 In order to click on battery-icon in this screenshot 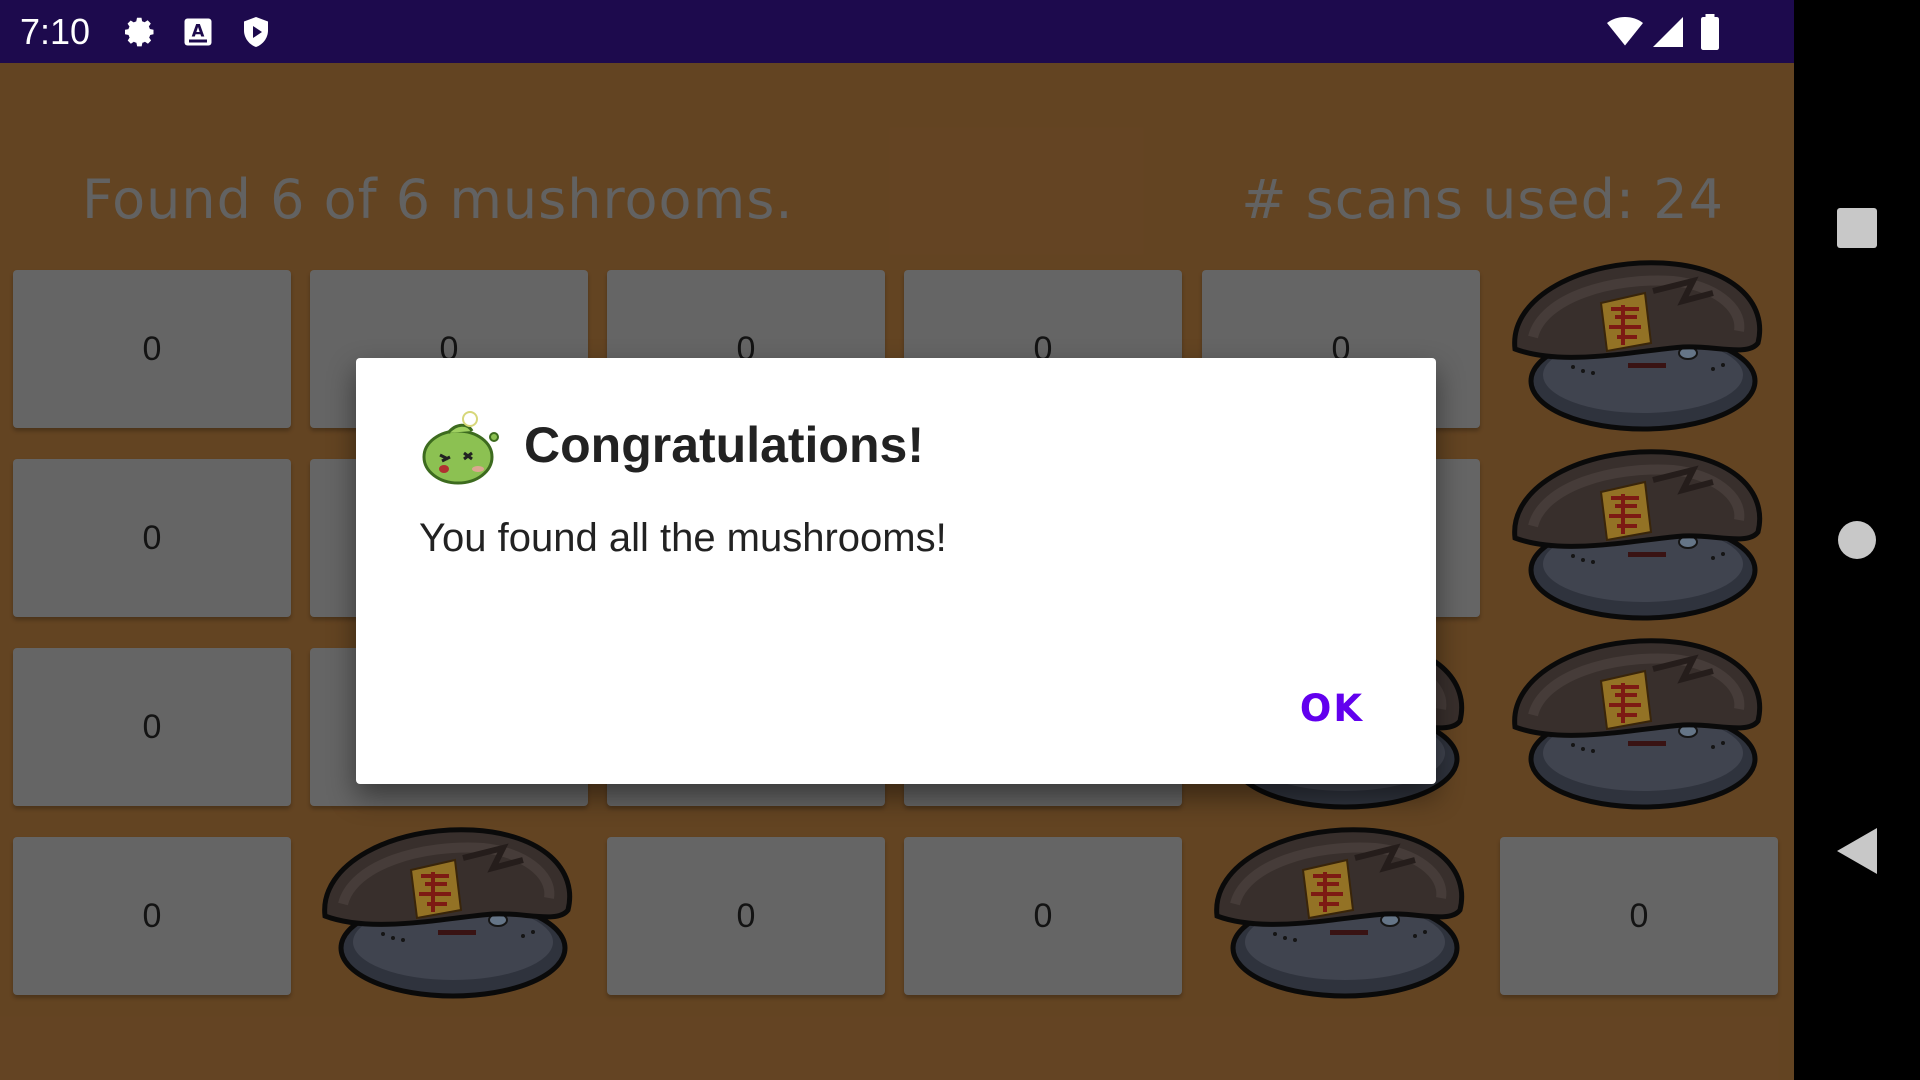, I will do `click(1710, 32)`.